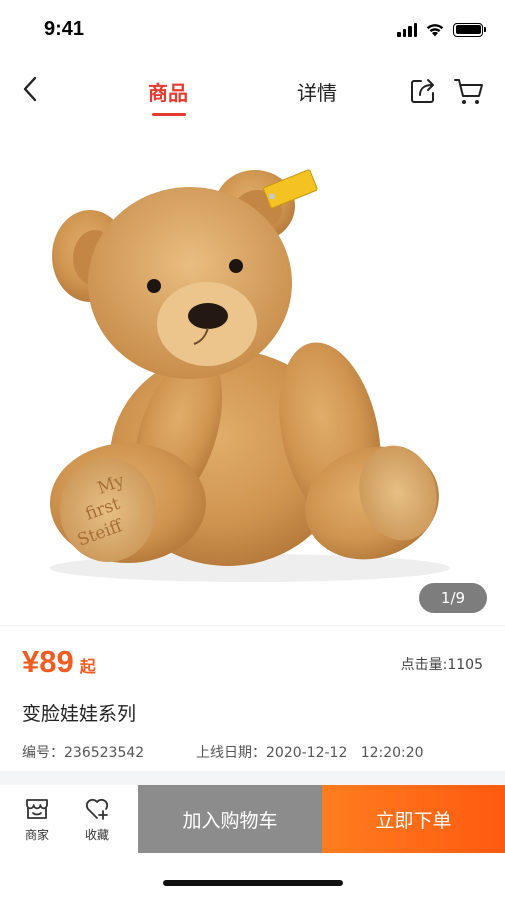 The width and height of the screenshot is (505, 899). What do you see at coordinates (469, 91) in the screenshot?
I see `cart-icon` at bounding box center [469, 91].